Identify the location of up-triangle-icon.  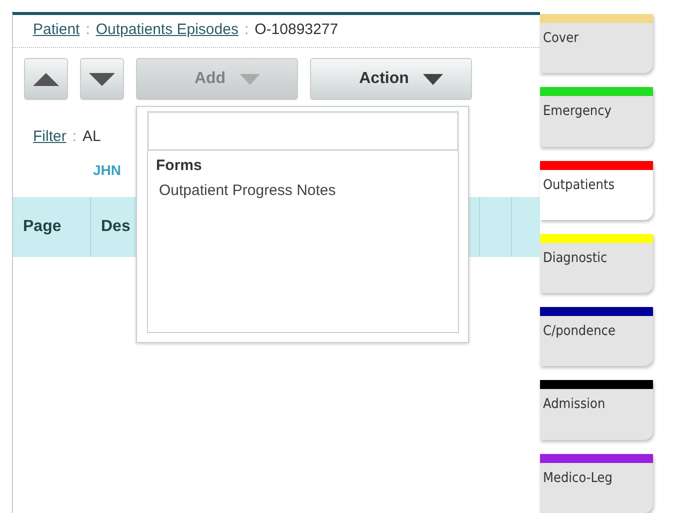
(46, 79).